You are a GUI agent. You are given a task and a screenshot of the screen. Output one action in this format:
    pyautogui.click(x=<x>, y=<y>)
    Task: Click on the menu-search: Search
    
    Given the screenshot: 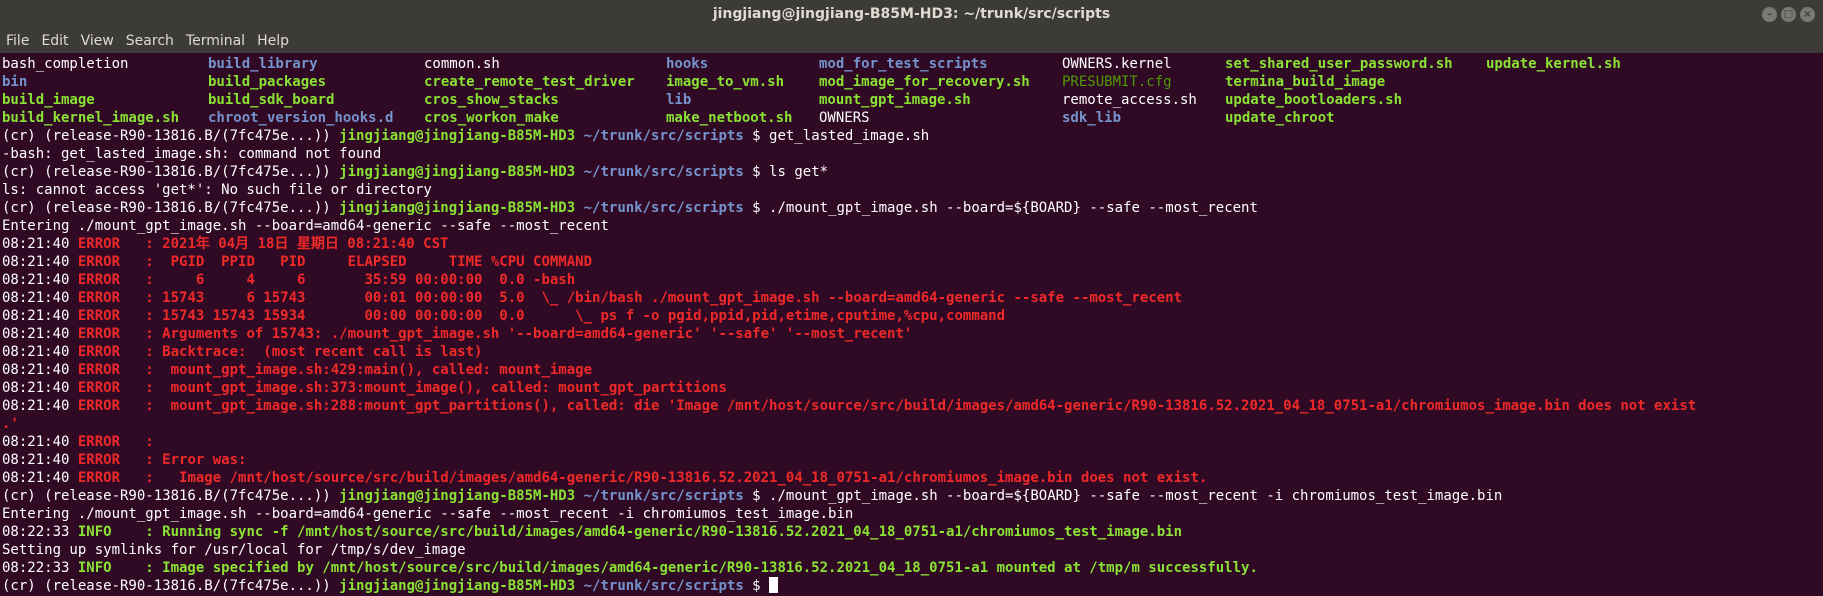 What is the action you would take?
    pyautogui.click(x=150, y=41)
    